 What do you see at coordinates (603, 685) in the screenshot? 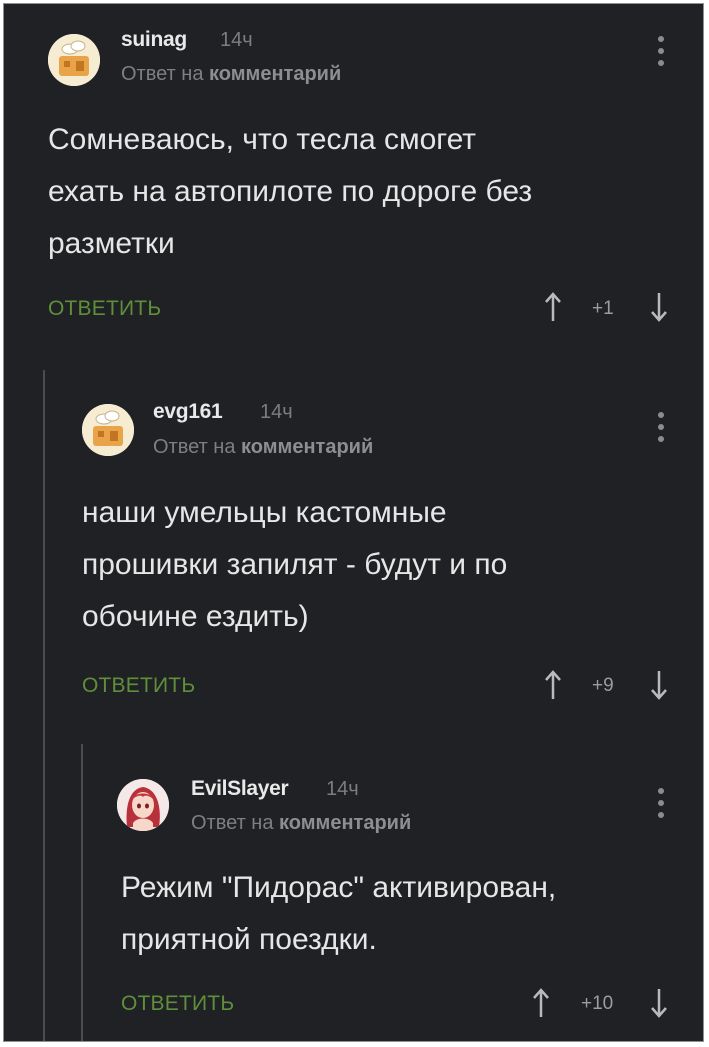
I see `comment-score: +9` at bounding box center [603, 685].